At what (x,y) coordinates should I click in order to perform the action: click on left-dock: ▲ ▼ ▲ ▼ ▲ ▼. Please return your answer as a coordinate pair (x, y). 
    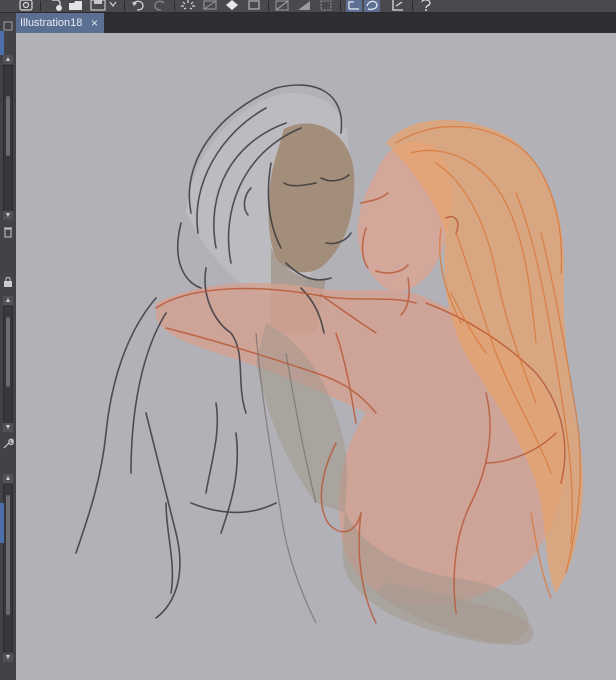
    Looking at the image, I should click on (8, 346).